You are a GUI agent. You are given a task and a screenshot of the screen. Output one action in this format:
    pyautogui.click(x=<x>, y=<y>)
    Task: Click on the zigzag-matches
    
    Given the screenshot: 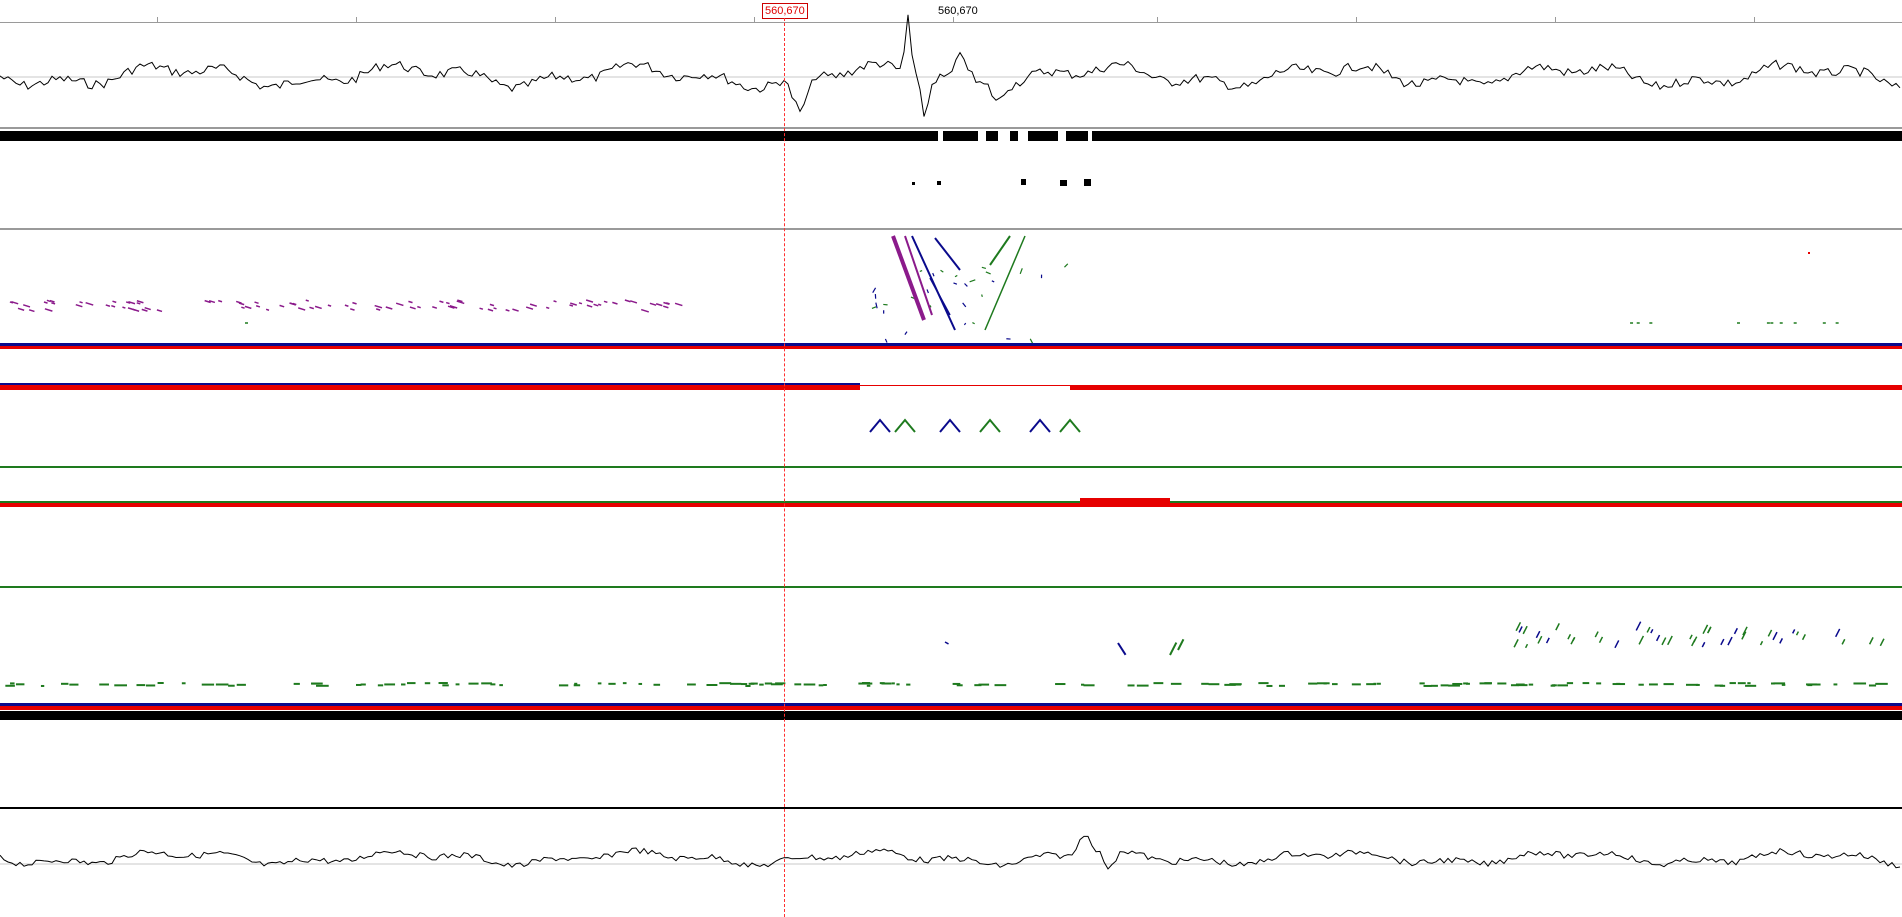 What is the action you would take?
    pyautogui.click(x=975, y=425)
    